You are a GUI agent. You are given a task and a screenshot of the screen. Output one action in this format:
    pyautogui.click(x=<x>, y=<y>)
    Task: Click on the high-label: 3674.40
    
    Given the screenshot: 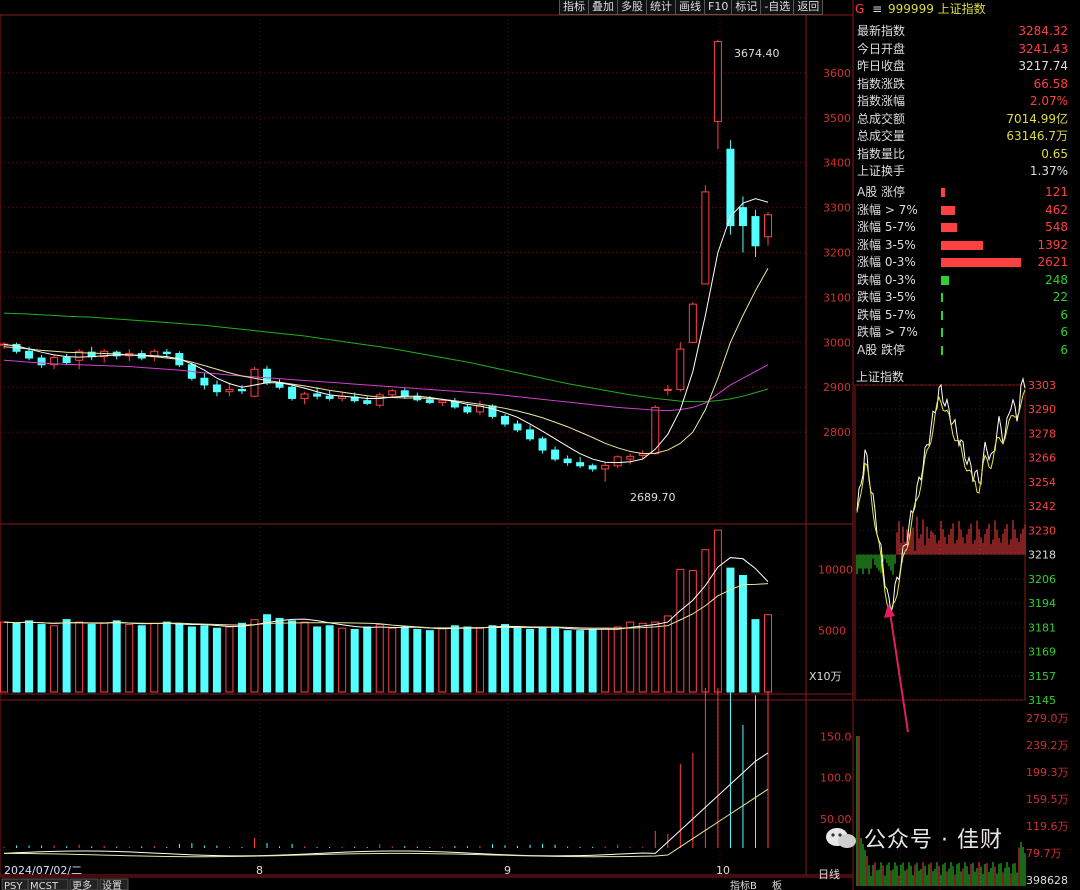 What is the action you would take?
    pyautogui.click(x=757, y=53)
    